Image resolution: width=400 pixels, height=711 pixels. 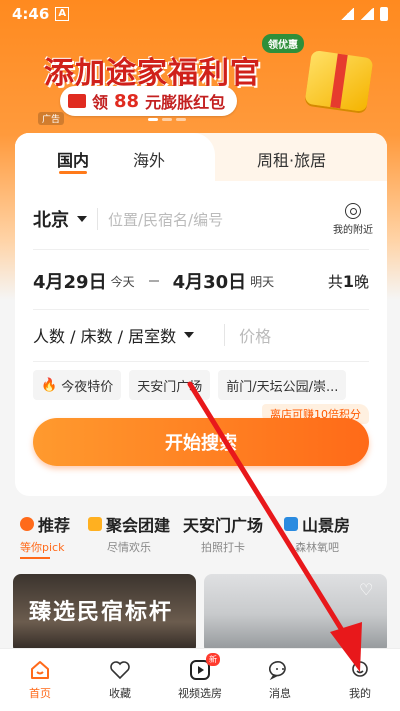 I want to click on banner-red-packet: 领 88 元膨胀红包, so click(x=149, y=101).